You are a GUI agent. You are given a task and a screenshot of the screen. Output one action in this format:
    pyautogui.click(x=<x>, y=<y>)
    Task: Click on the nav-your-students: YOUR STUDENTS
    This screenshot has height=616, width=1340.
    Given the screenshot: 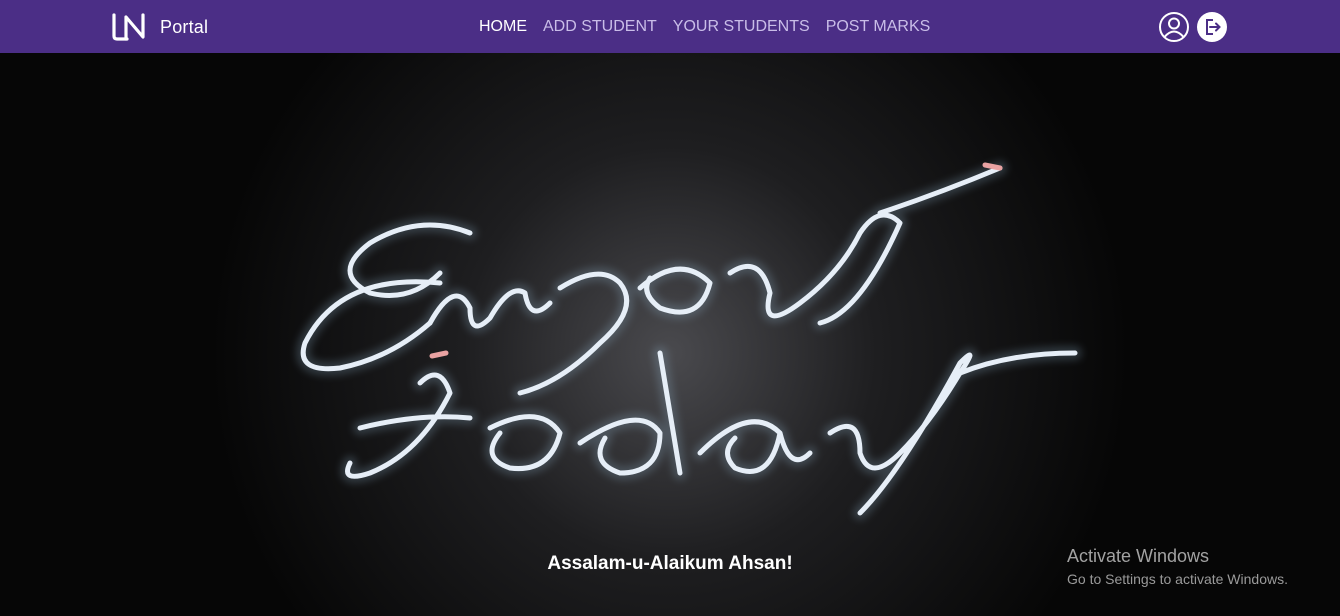 What is the action you would take?
    pyautogui.click(x=741, y=27)
    